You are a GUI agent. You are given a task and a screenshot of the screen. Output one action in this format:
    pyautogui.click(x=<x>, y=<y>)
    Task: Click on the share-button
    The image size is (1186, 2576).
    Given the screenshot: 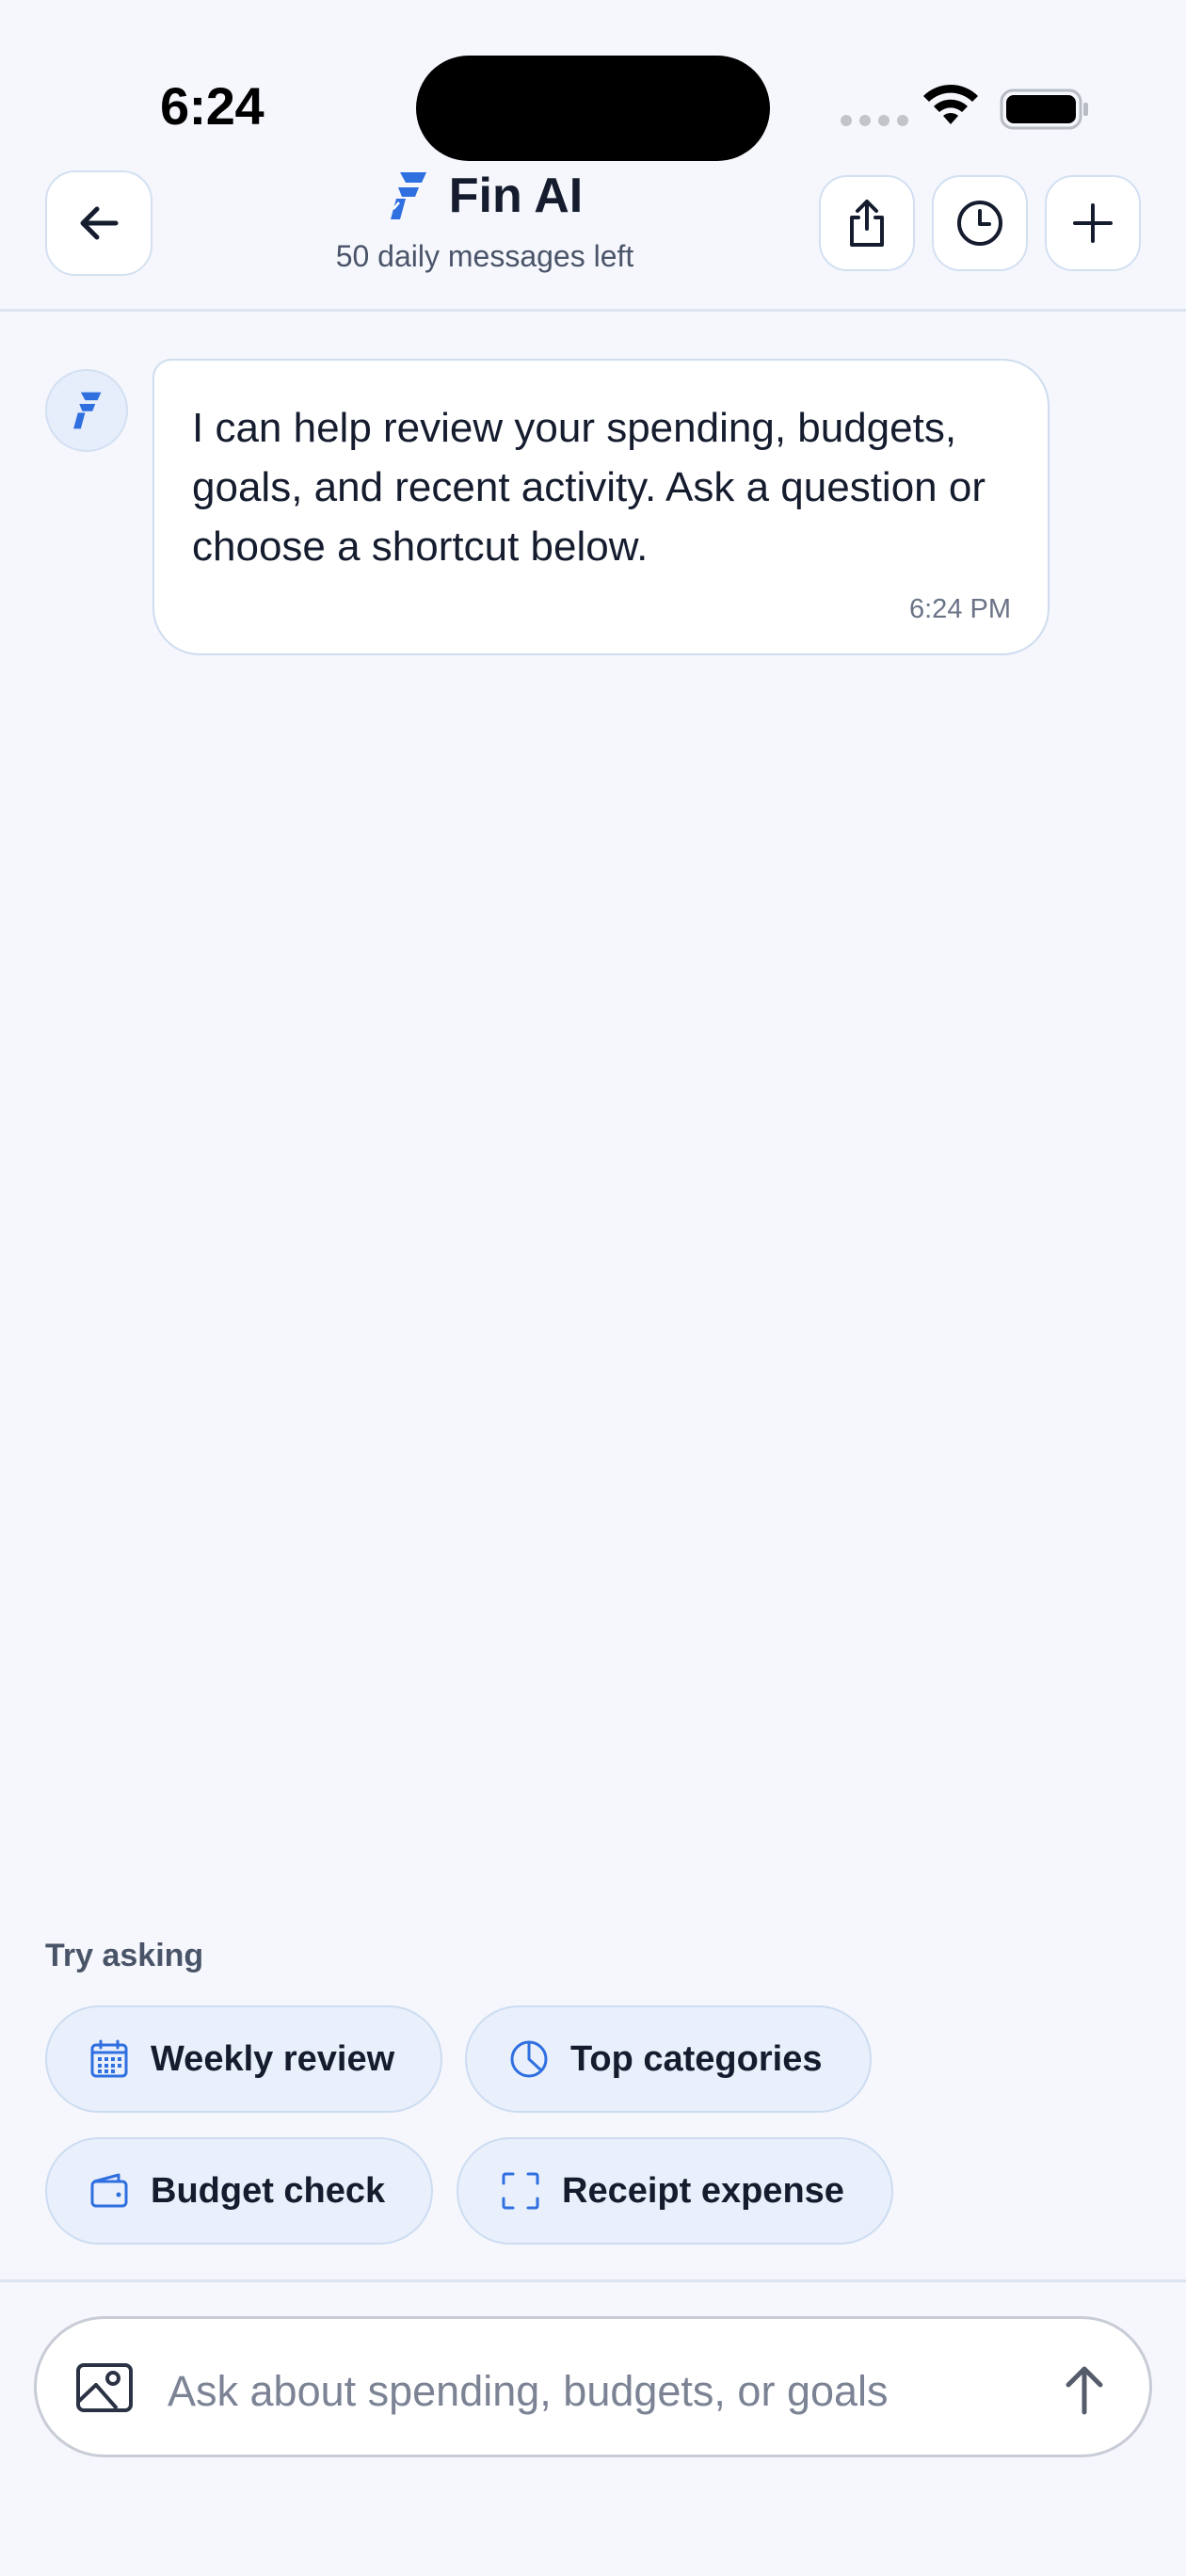 What is the action you would take?
    pyautogui.click(x=867, y=223)
    